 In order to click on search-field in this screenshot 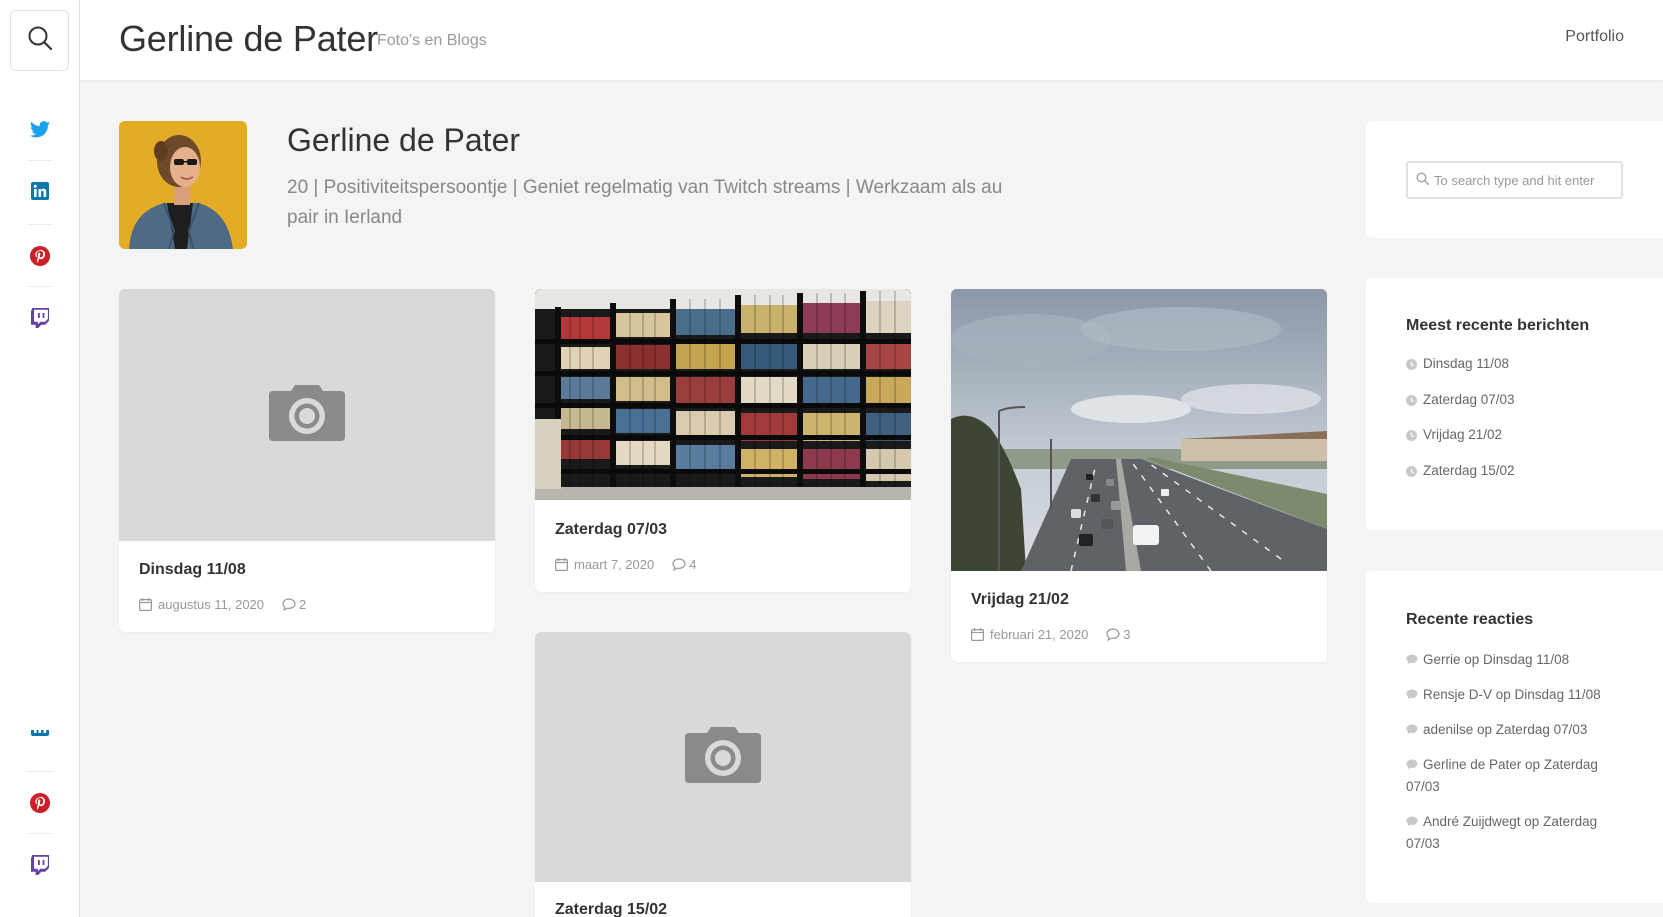, I will do `click(1514, 180)`.